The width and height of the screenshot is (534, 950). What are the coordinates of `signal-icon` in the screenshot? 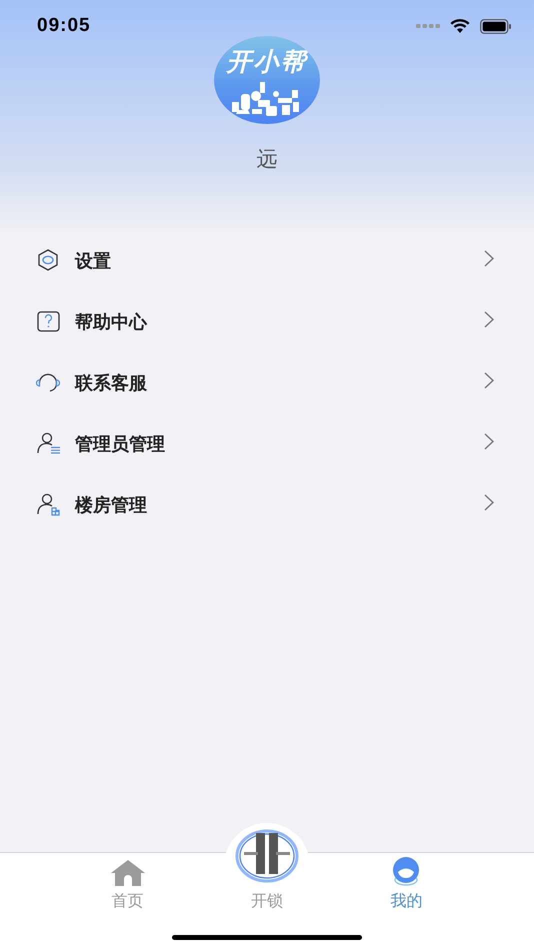 It's located at (428, 26).